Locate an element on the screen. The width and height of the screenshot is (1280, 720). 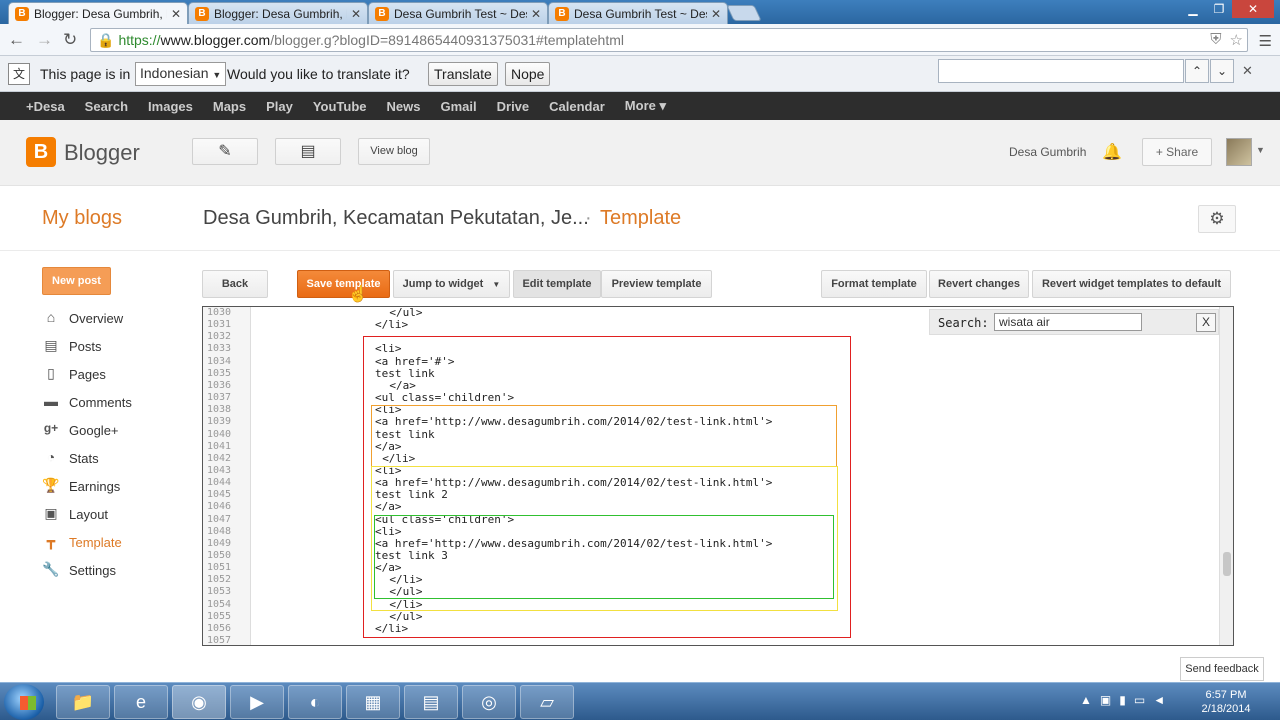
find-previous-icon: ⌃ is located at coordinates (1197, 71).